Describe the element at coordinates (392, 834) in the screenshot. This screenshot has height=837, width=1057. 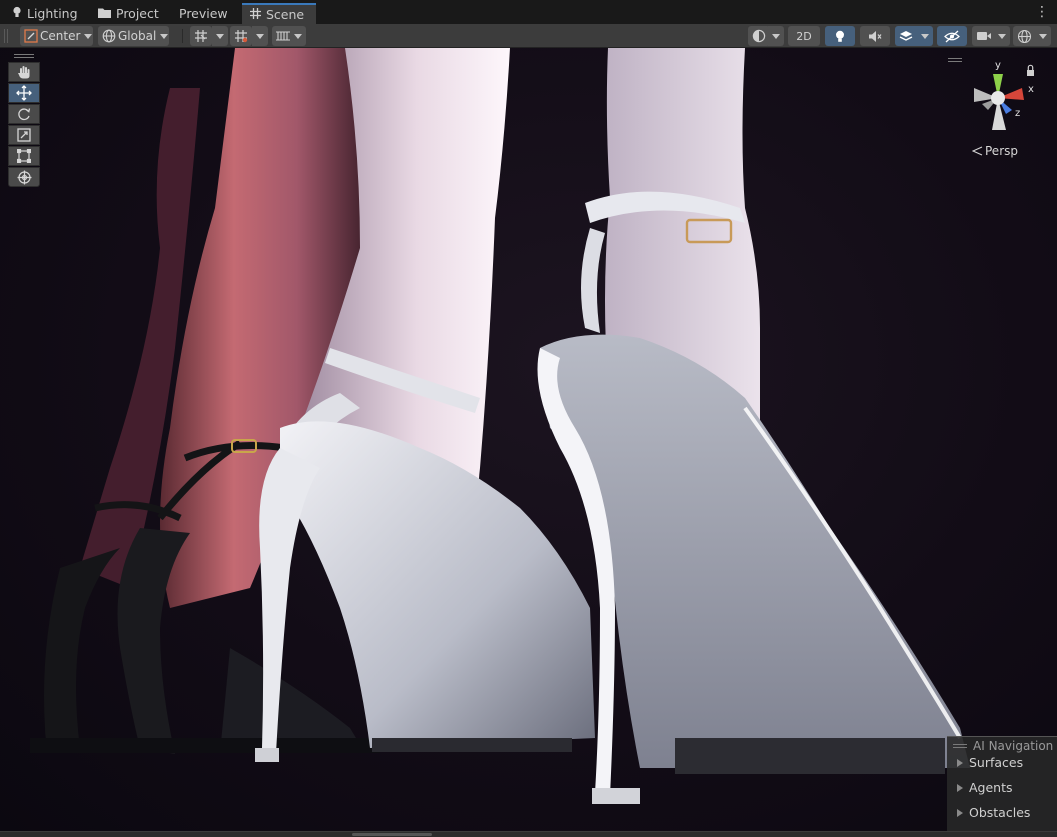
I see `resize-handle` at that location.